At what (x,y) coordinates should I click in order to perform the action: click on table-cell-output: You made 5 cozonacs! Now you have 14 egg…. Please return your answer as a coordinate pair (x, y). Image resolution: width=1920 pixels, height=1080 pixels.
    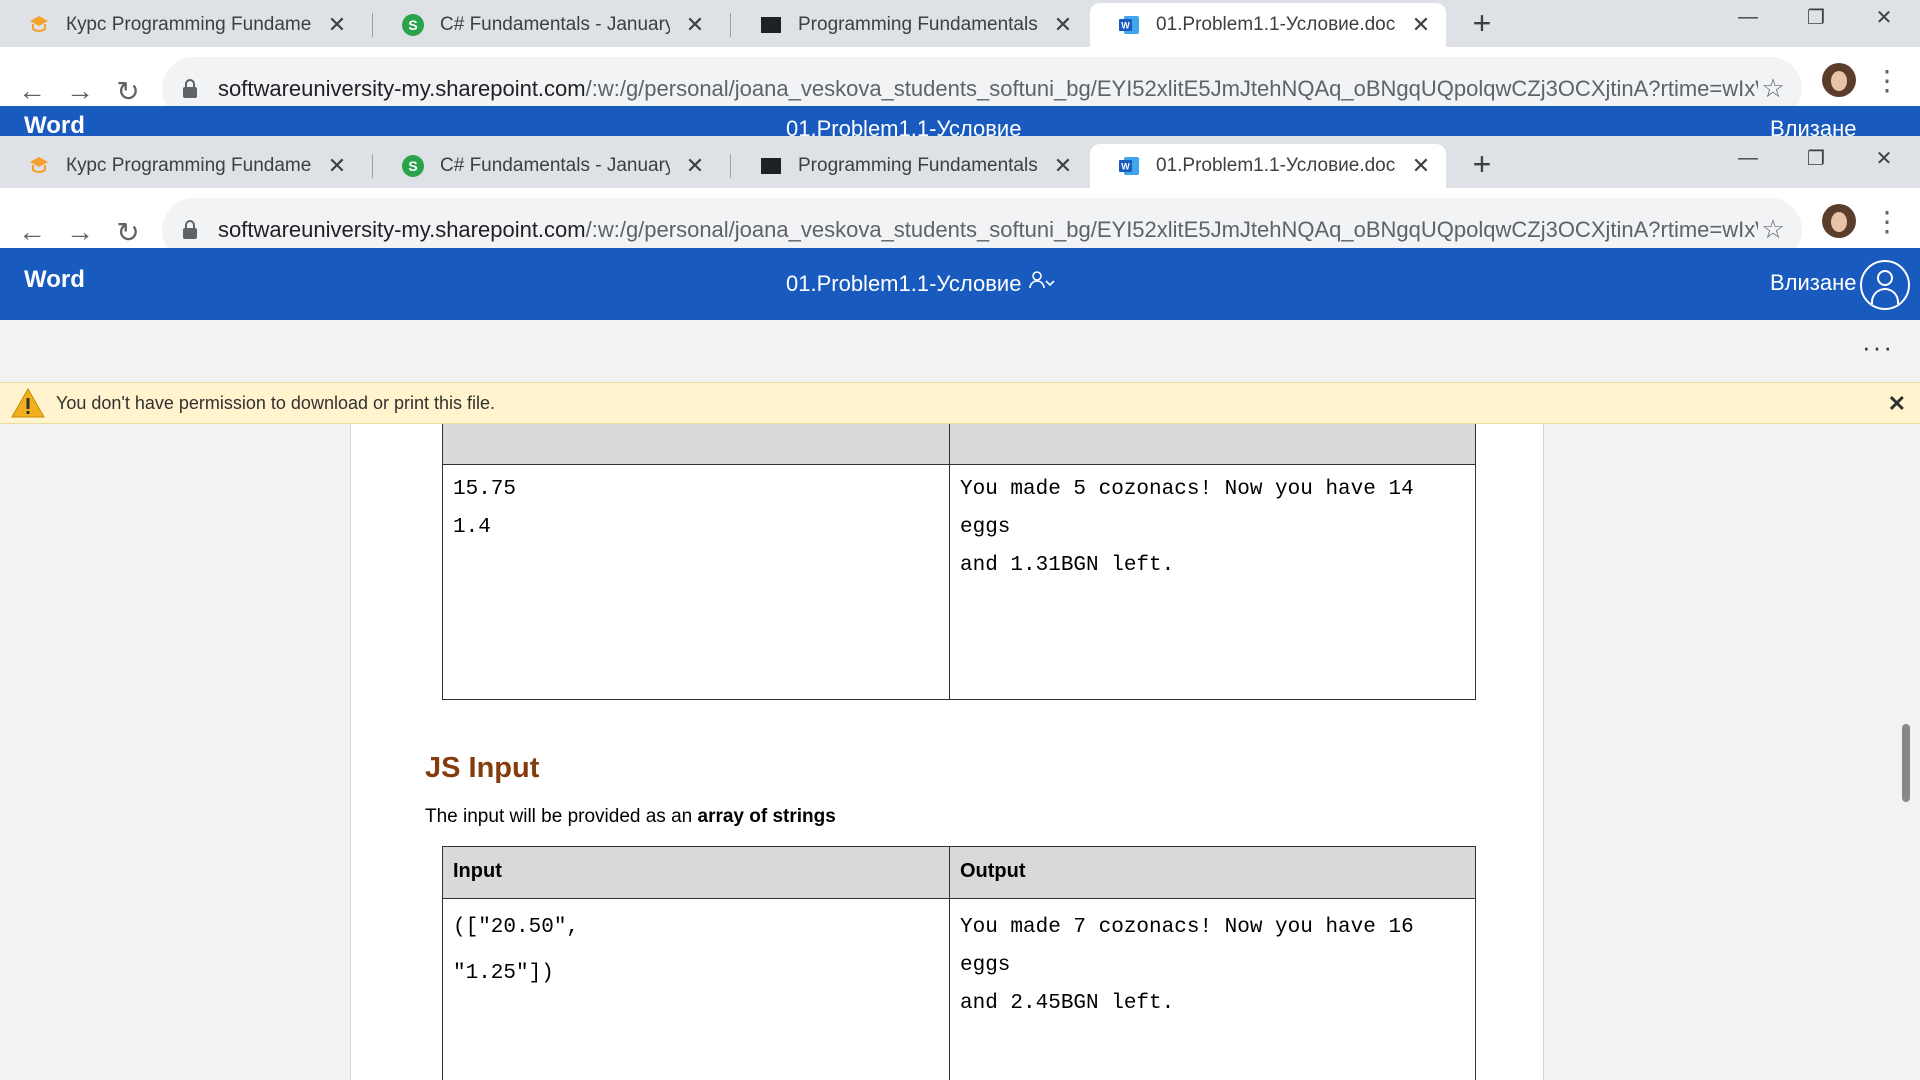
    Looking at the image, I should click on (1217, 528).